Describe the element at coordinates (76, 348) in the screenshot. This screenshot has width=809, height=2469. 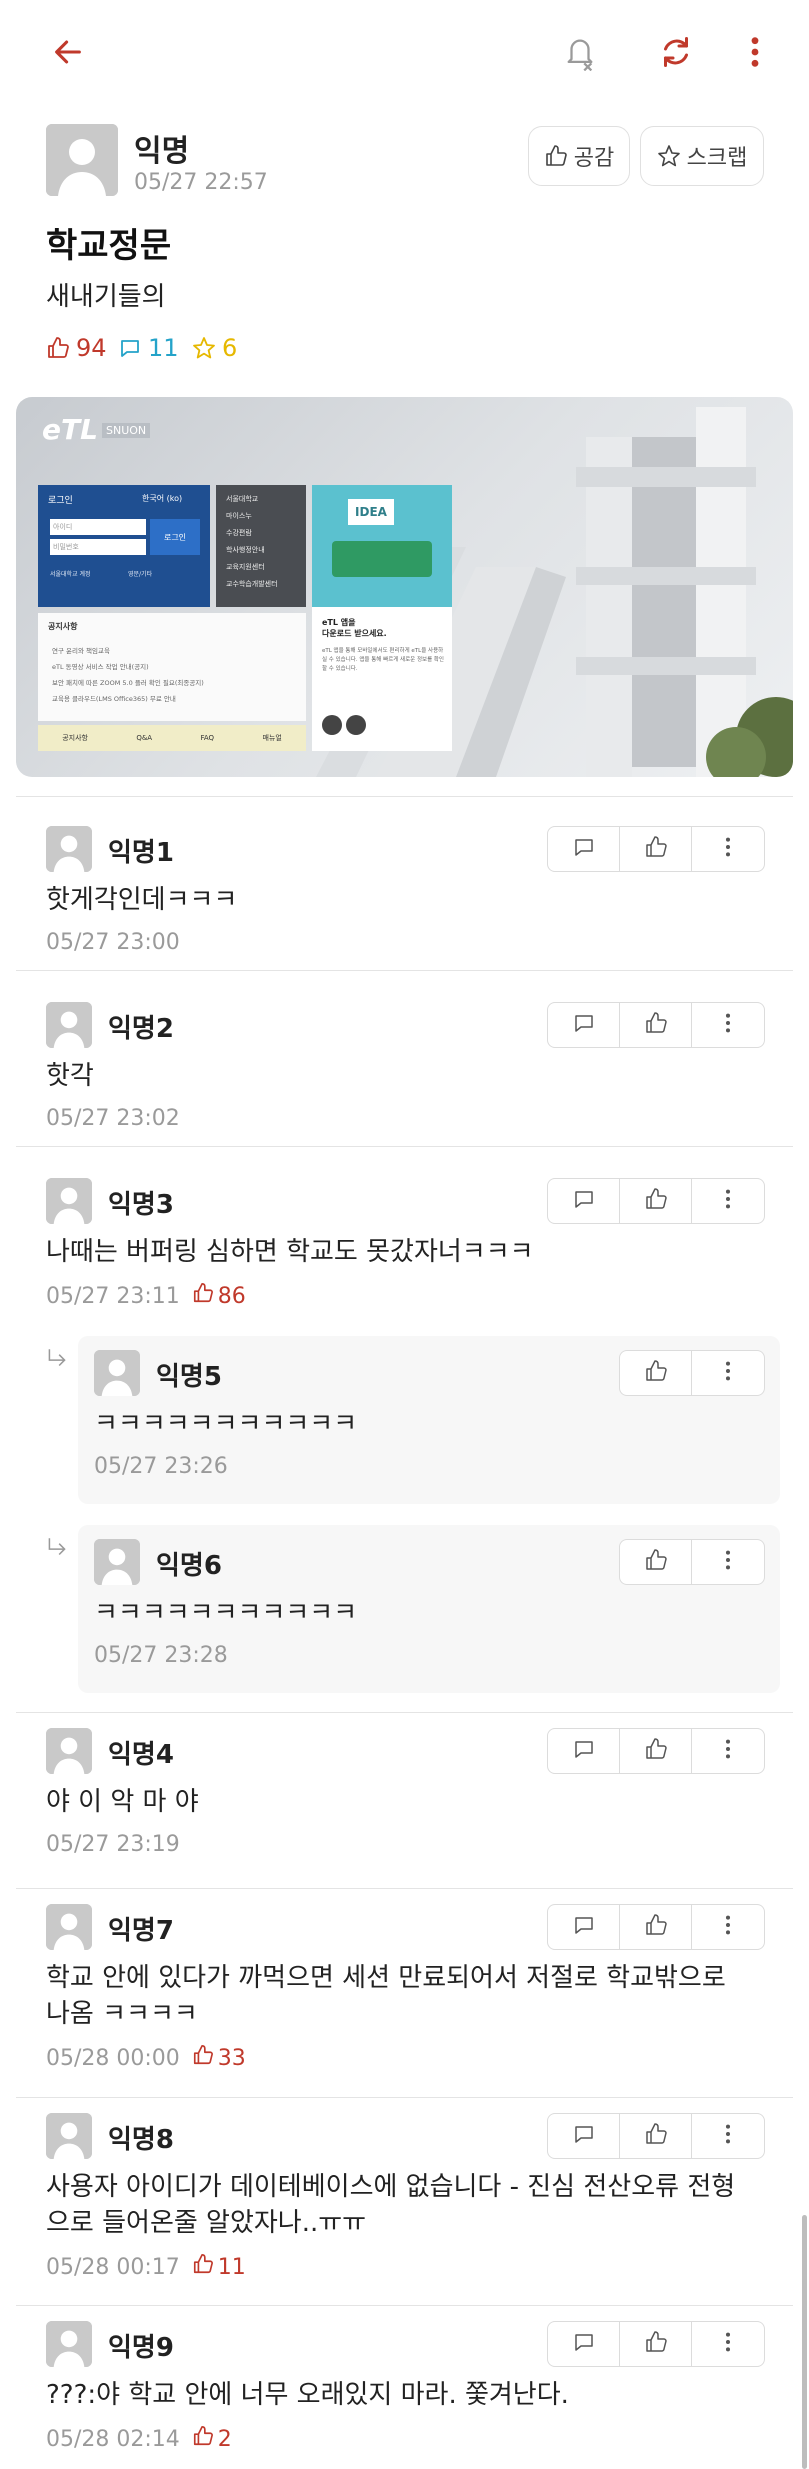
I see `like-count: 94` at that location.